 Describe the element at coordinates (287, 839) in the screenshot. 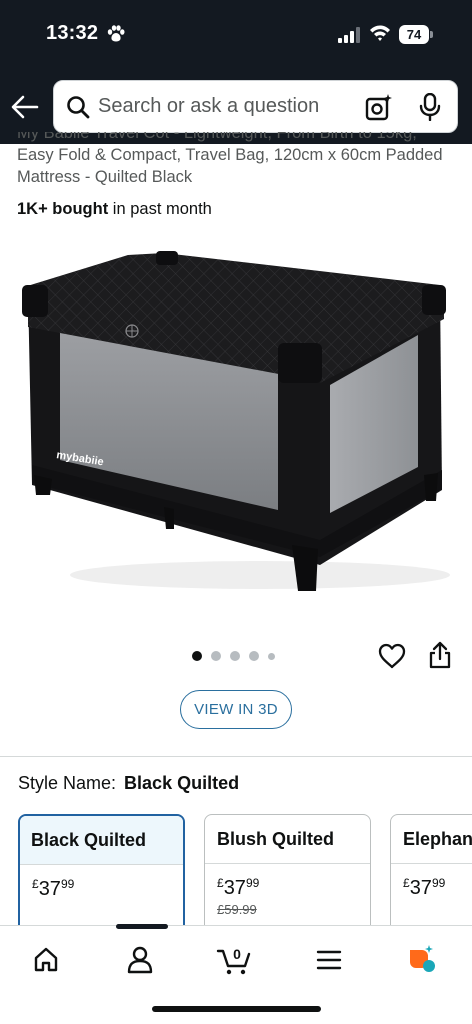

I see `style-option-name: Blush Quilted` at that location.